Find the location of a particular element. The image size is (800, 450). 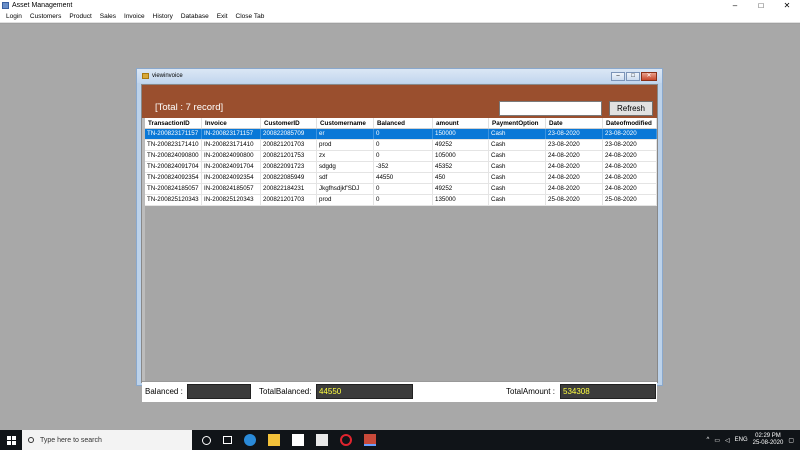

edge-icon is located at coordinates (250, 440).